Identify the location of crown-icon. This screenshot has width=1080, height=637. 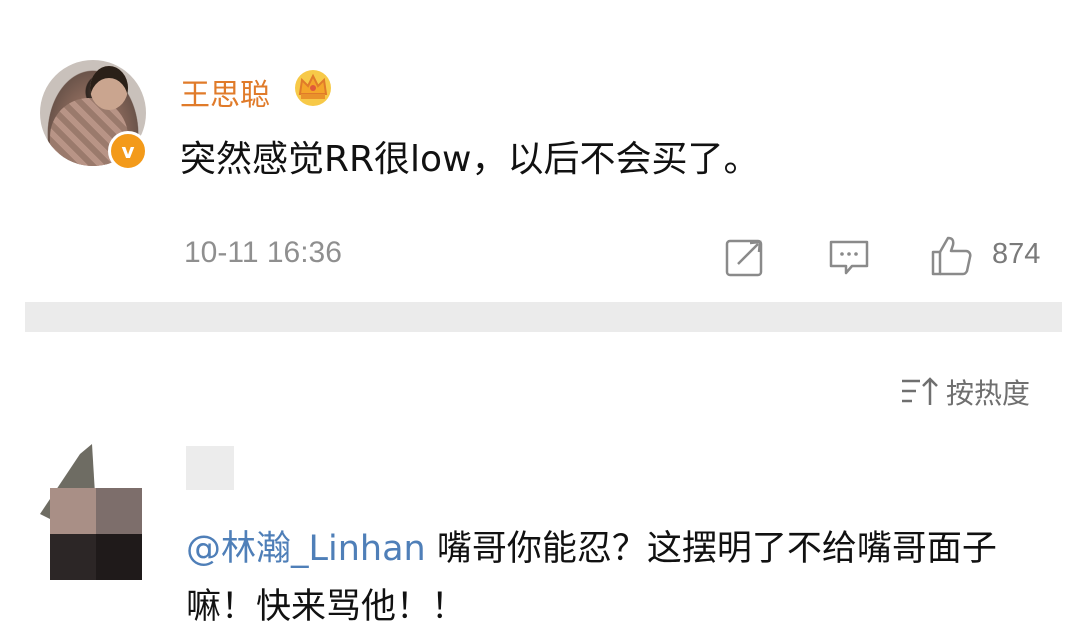
(313, 88).